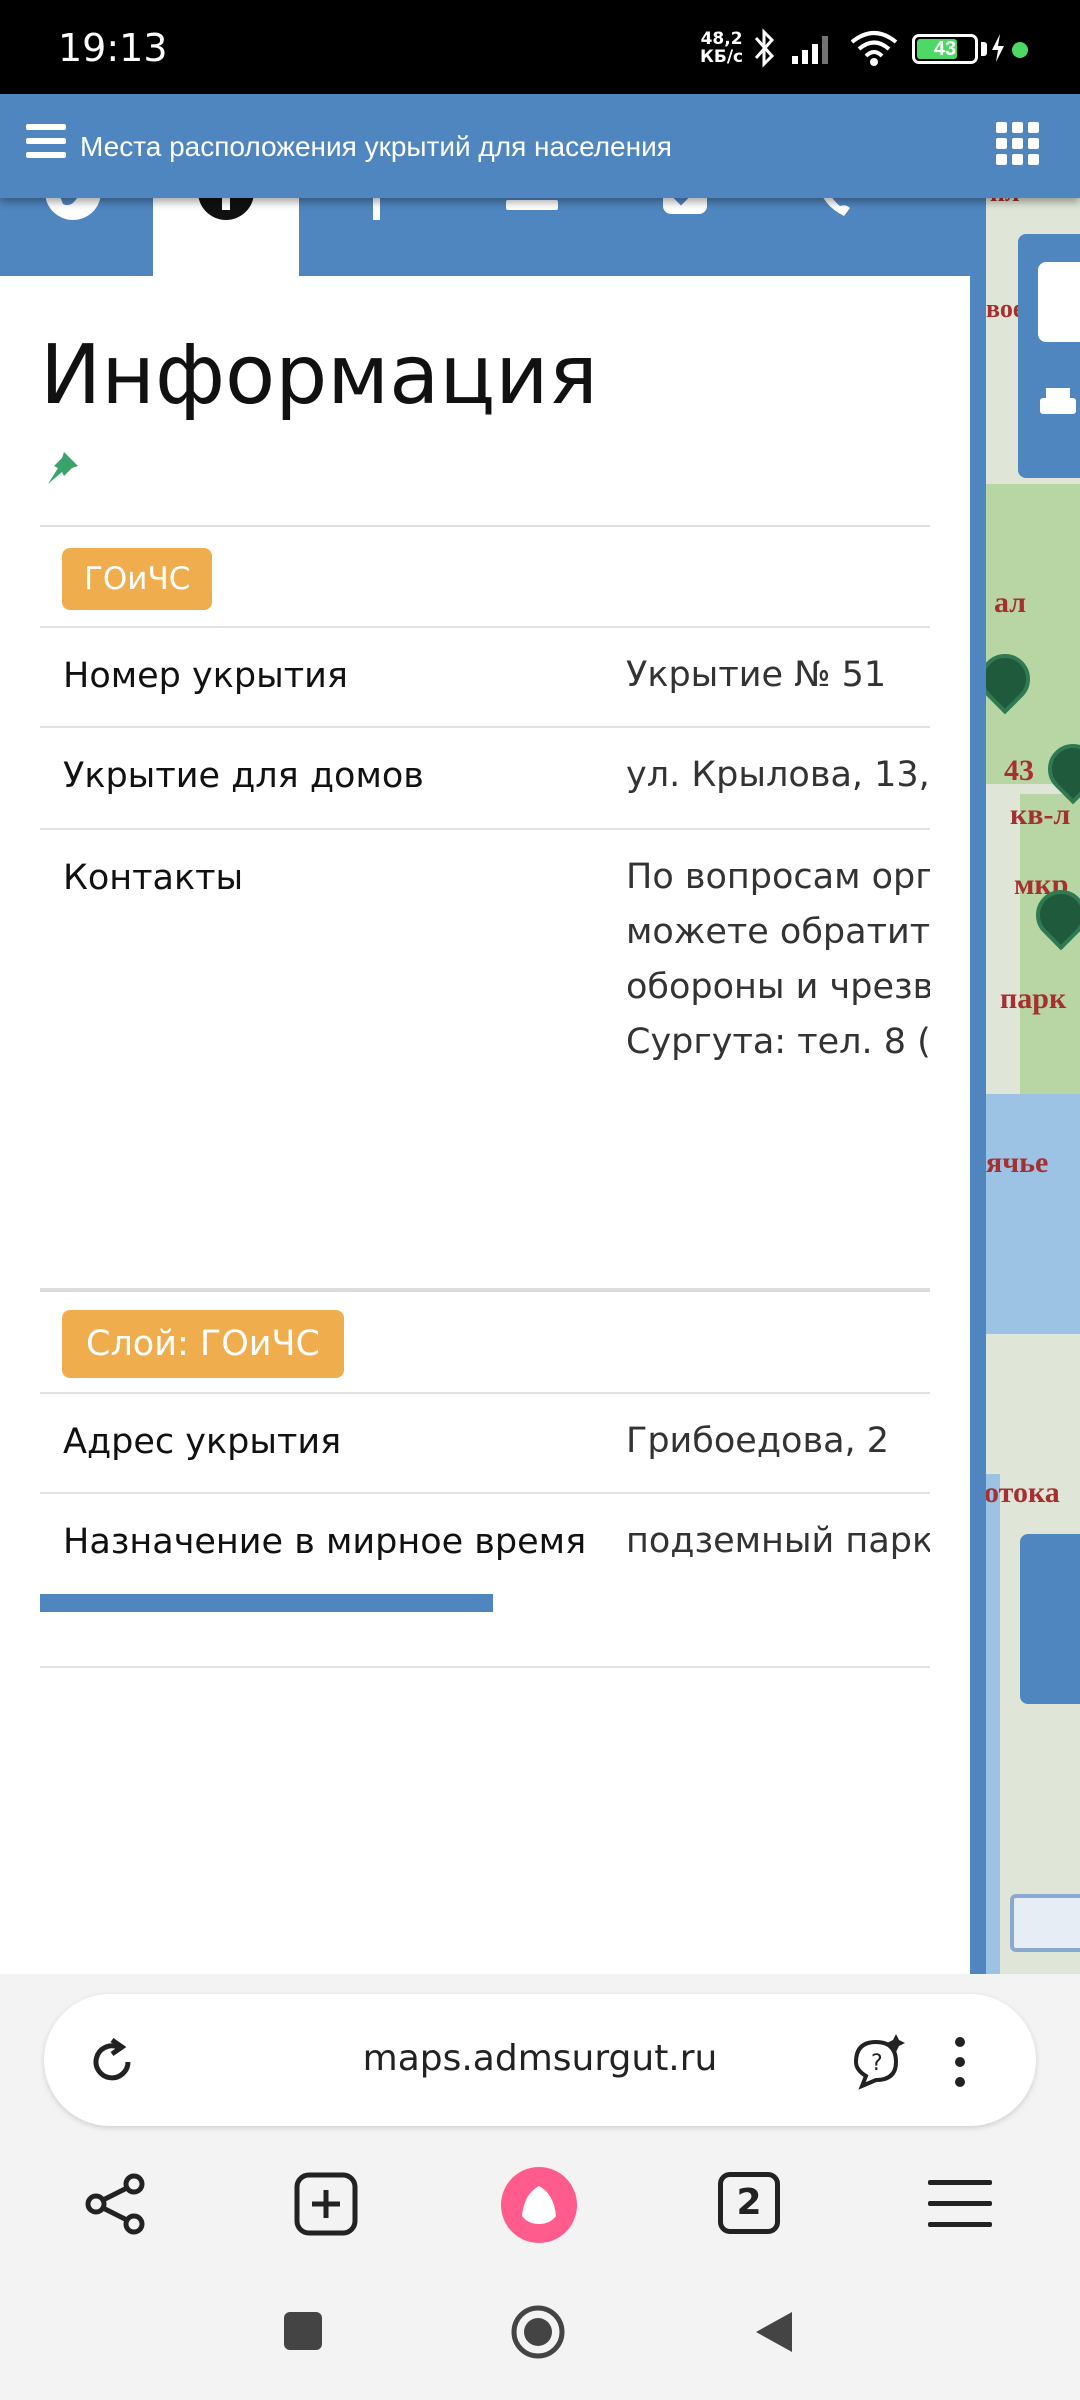  What do you see at coordinates (1045, 1923) in the screenshot?
I see `map-layer-button` at bounding box center [1045, 1923].